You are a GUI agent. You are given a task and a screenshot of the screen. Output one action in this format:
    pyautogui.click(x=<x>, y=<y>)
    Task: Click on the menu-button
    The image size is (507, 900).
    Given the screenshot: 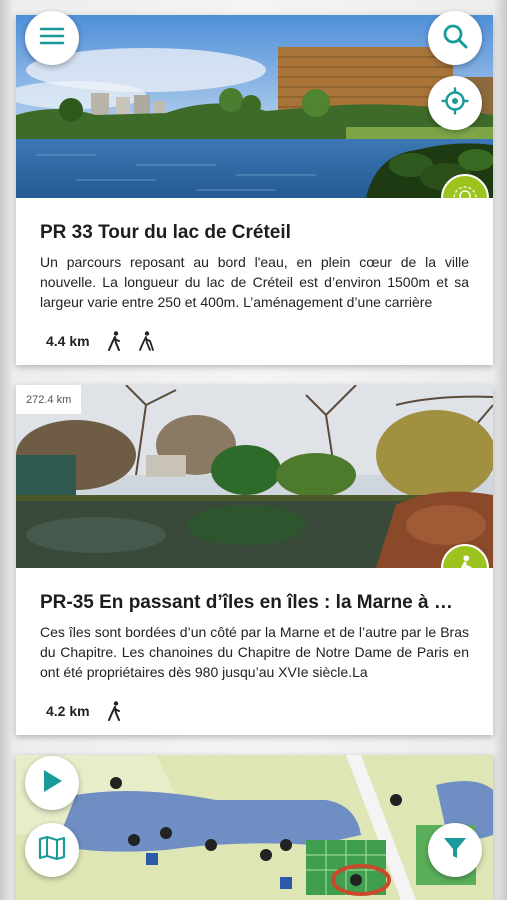 What is the action you would take?
    pyautogui.click(x=52, y=38)
    